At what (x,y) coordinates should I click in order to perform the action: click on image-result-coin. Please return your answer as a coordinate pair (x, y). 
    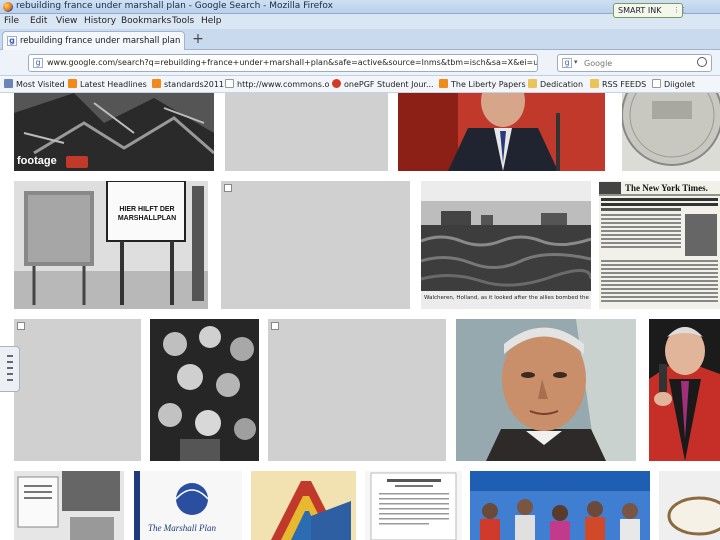
    Looking at the image, I should click on (671, 132).